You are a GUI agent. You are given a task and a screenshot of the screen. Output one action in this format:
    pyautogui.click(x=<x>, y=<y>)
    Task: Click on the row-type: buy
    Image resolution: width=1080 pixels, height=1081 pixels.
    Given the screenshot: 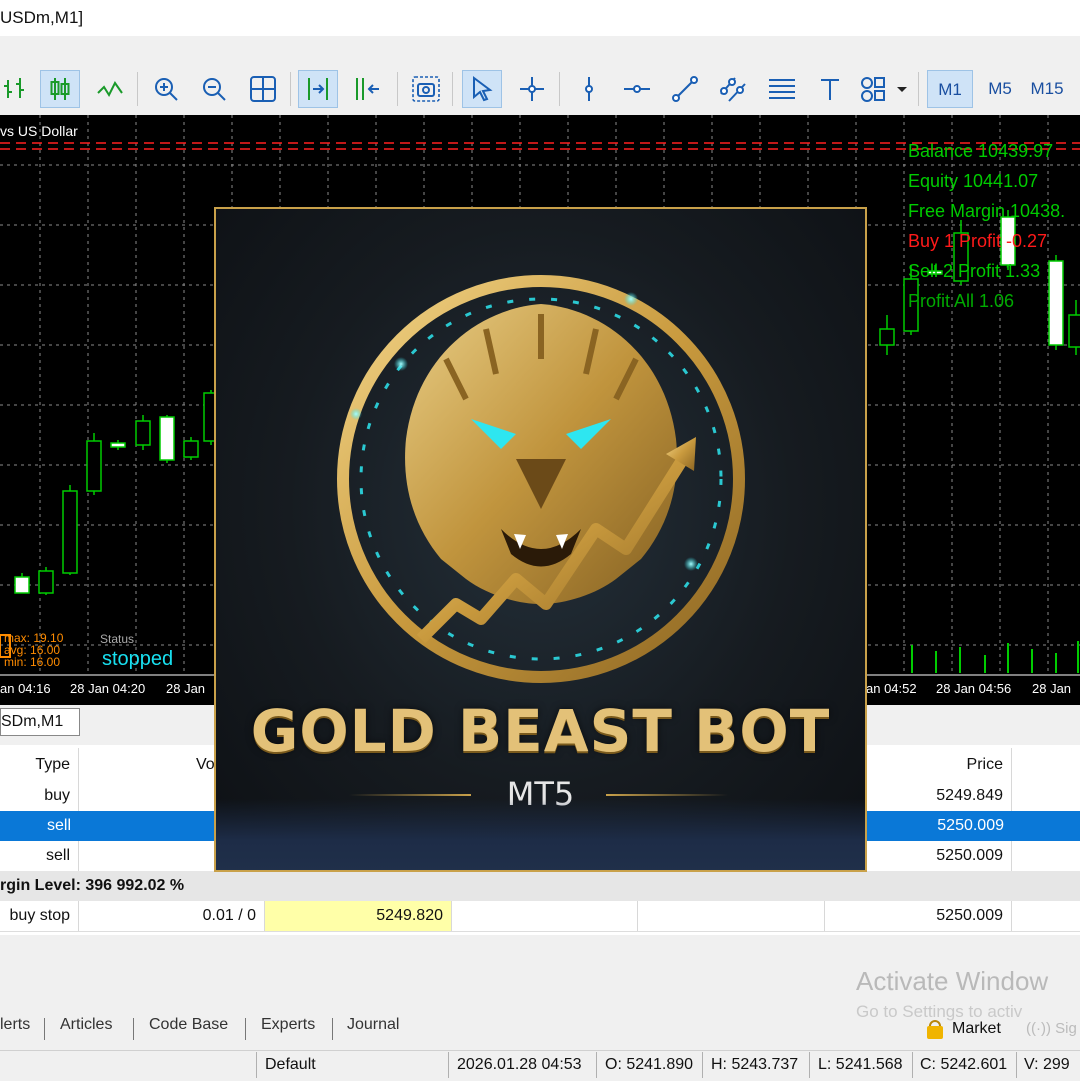 What is the action you would take?
    pyautogui.click(x=39, y=796)
    